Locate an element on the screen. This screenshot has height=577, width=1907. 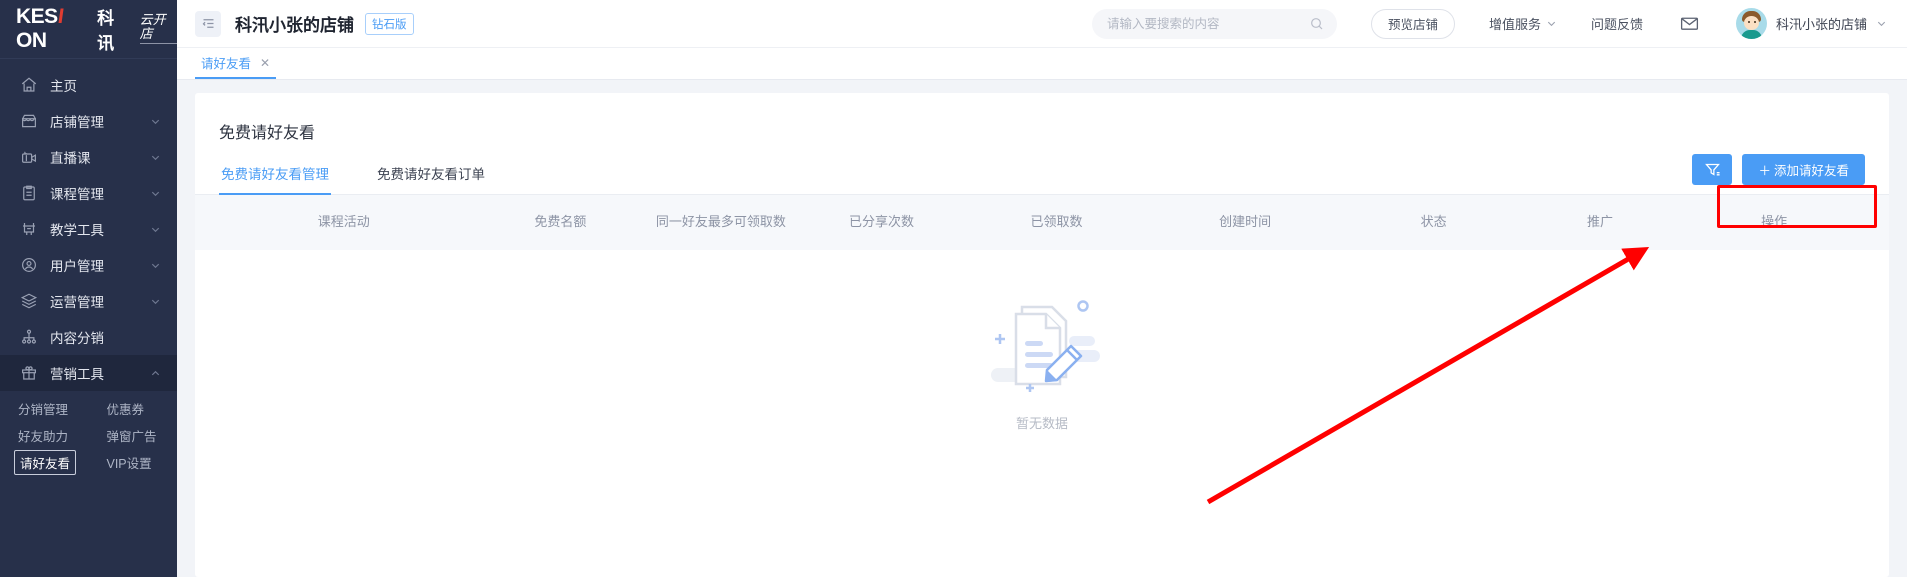
avatar is located at coordinates (1751, 23).